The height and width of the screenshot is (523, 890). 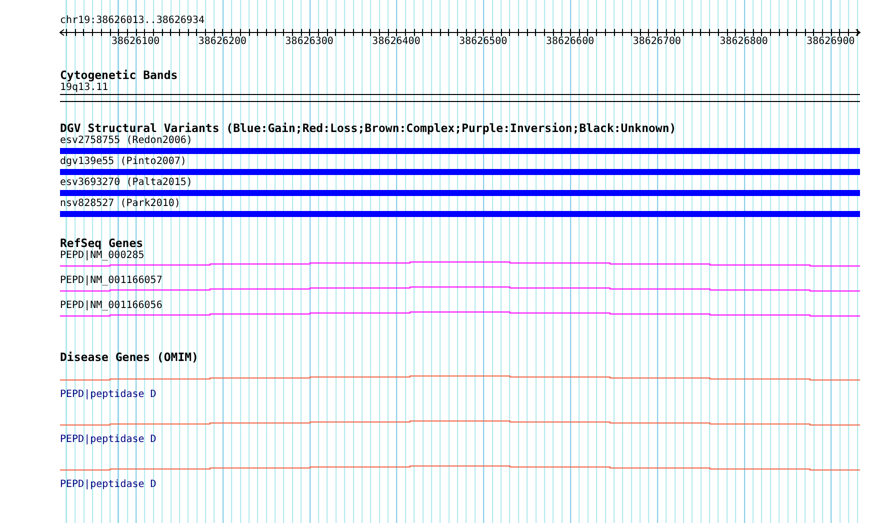 What do you see at coordinates (135, 42) in the screenshot?
I see `ruler-tick-label: 38626100` at bounding box center [135, 42].